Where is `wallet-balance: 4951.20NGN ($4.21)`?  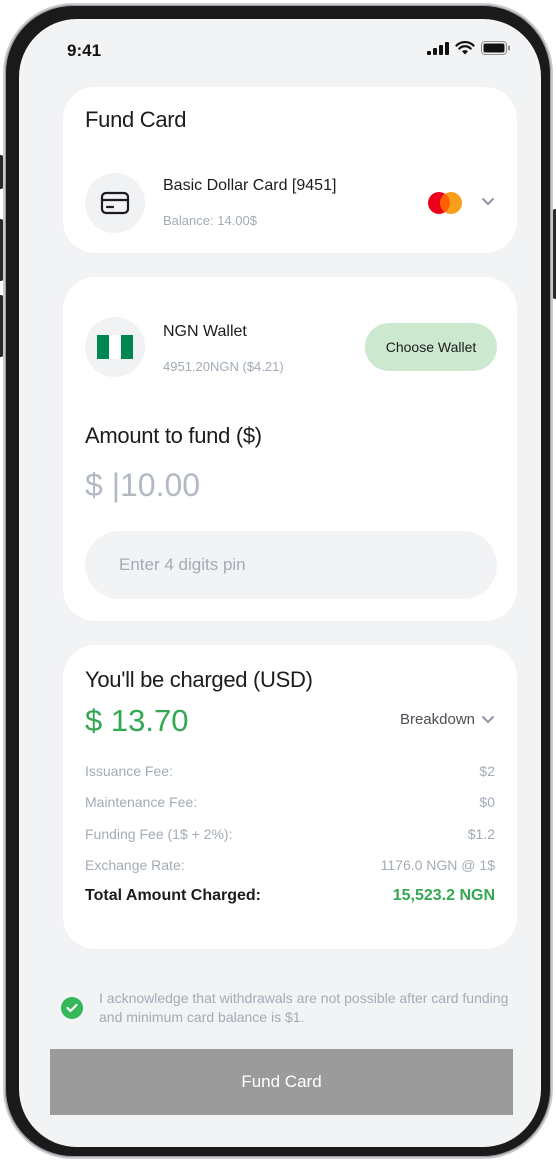 wallet-balance: 4951.20NGN ($4.21) is located at coordinates (223, 366).